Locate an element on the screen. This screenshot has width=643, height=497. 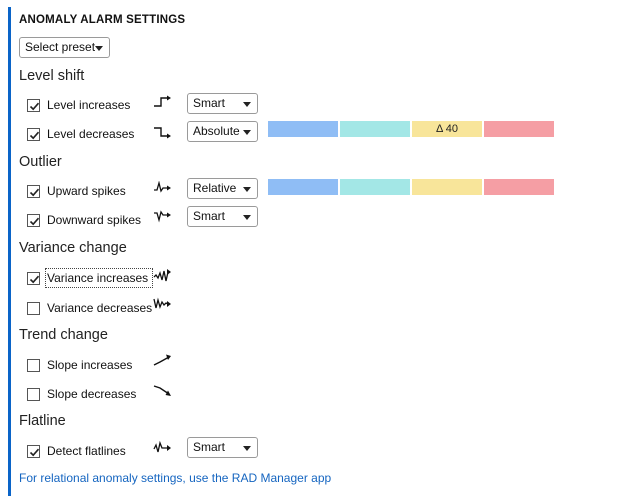
detect-flatlines-checkbox is located at coordinates (33, 451).